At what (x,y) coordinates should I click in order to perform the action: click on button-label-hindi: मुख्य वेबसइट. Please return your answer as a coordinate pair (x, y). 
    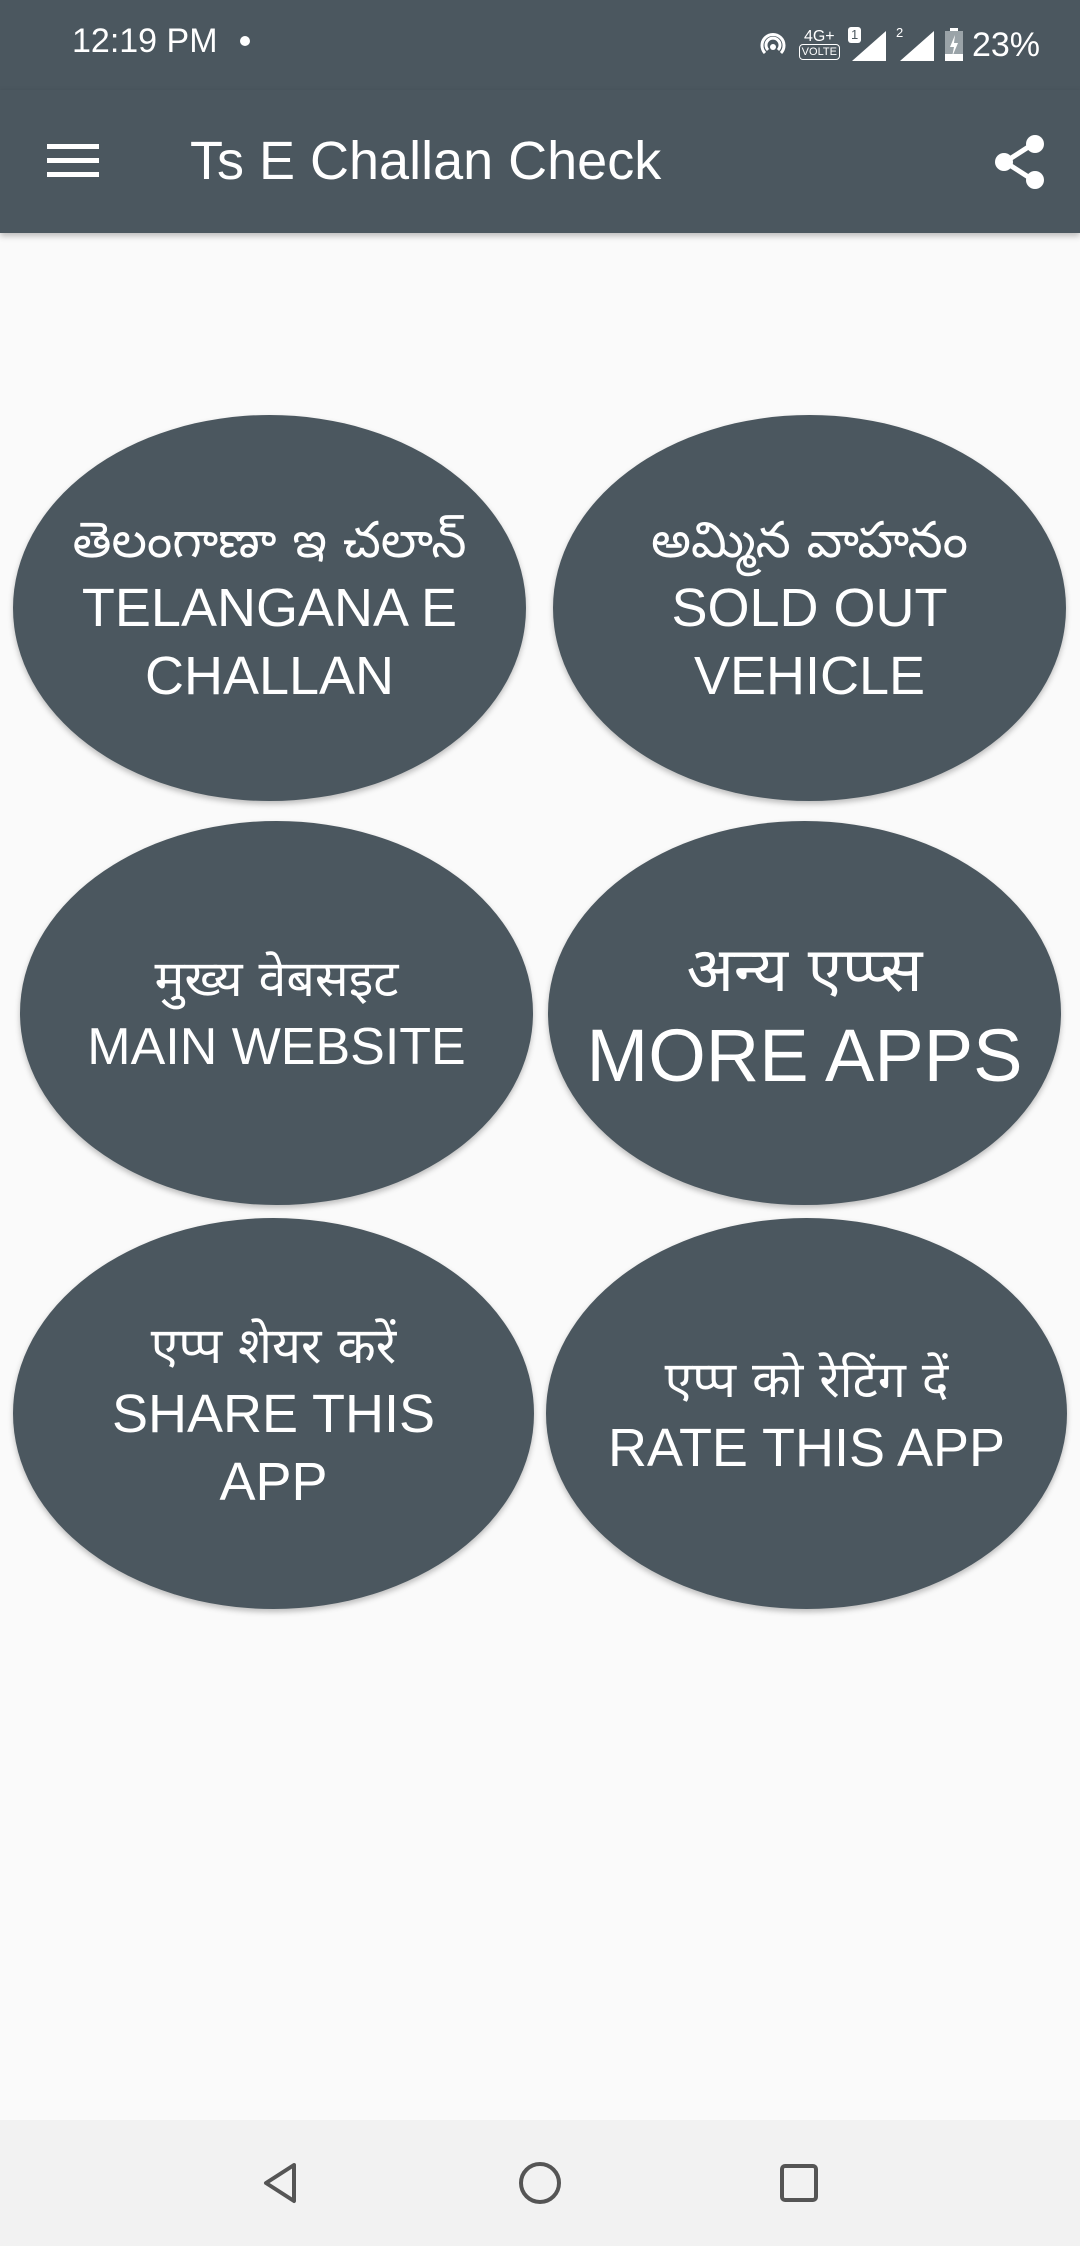
    Looking at the image, I should click on (276, 979).